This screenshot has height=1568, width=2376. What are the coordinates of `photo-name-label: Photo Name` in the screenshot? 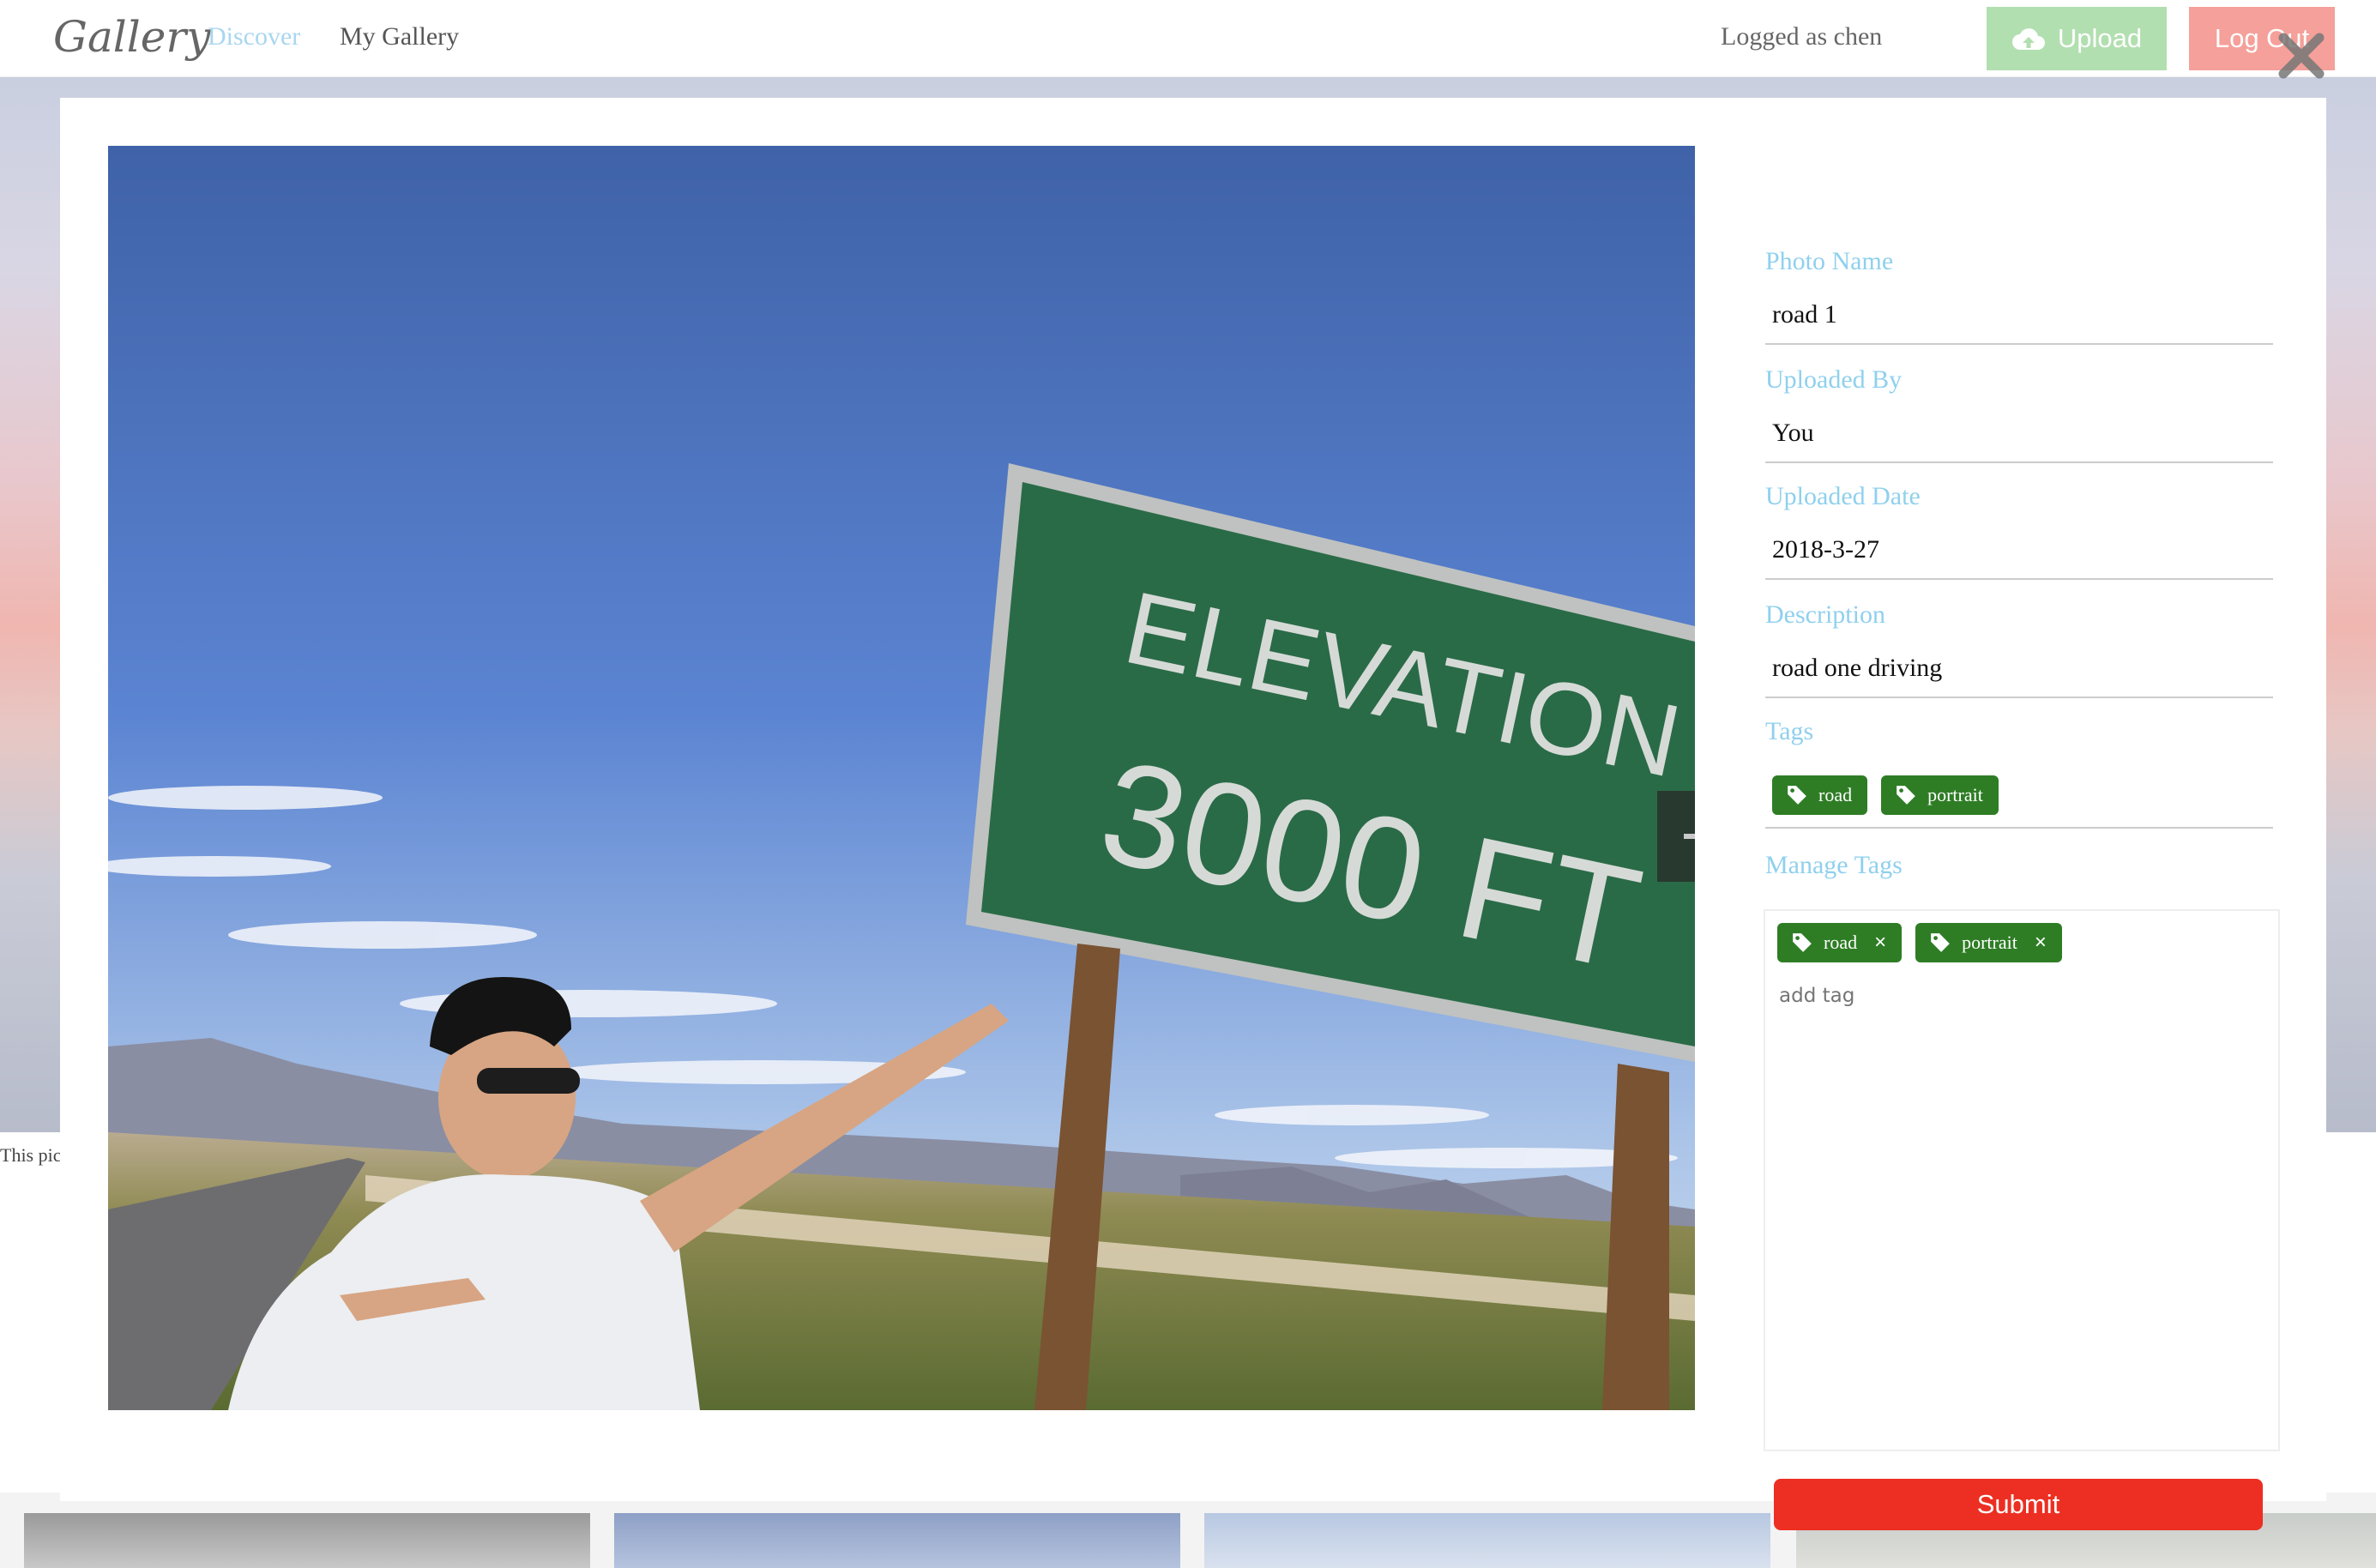 It's located at (1829, 261).